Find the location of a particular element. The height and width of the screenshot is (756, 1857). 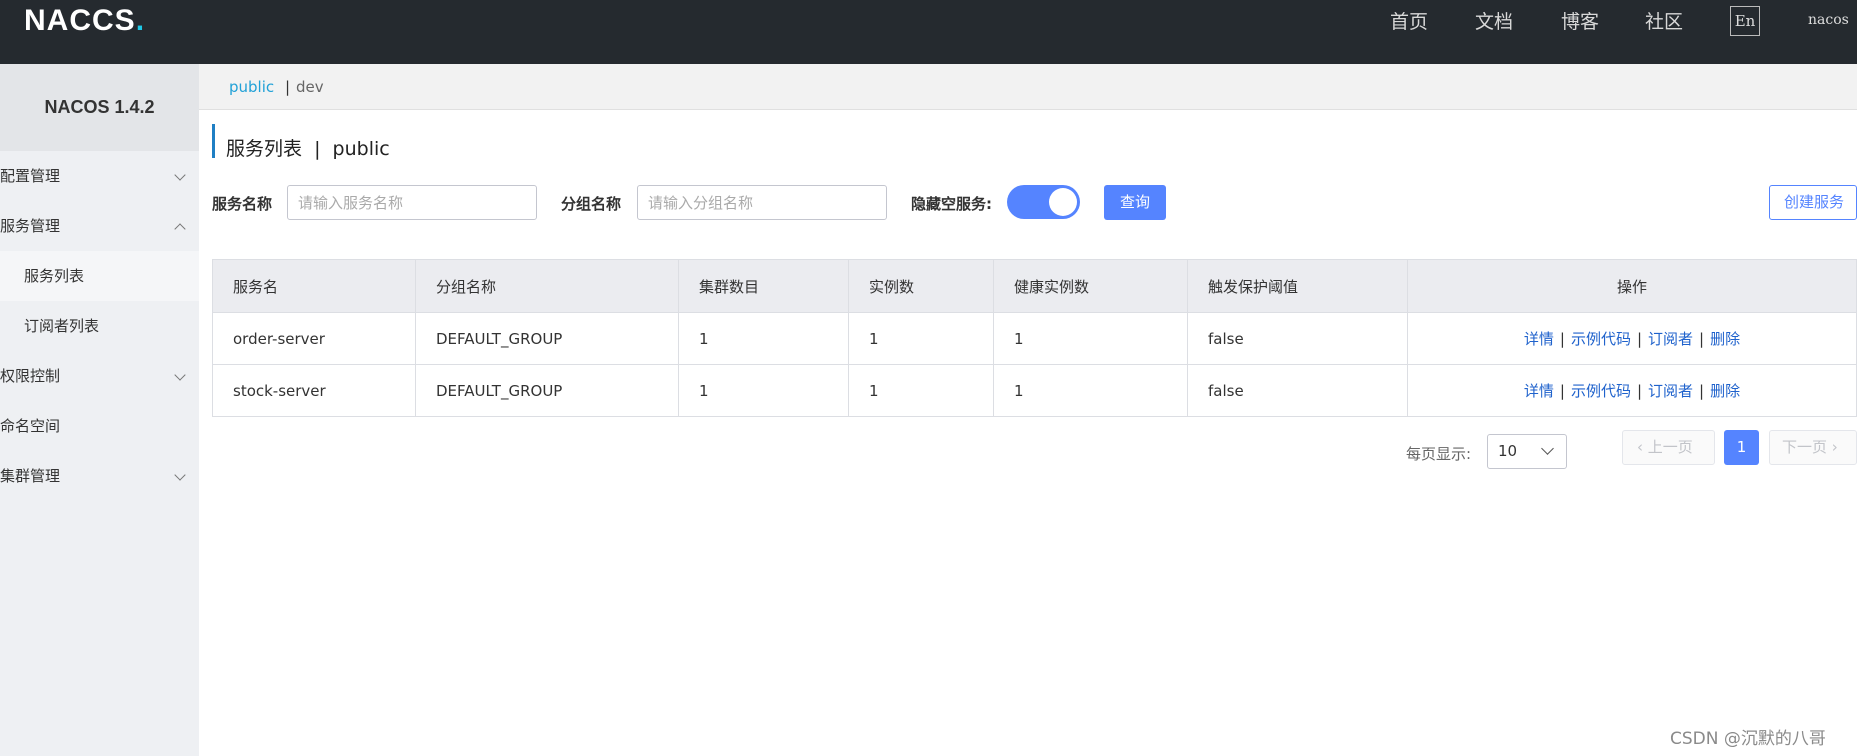

namespace-bar: public | dev is located at coordinates (1028, 87).